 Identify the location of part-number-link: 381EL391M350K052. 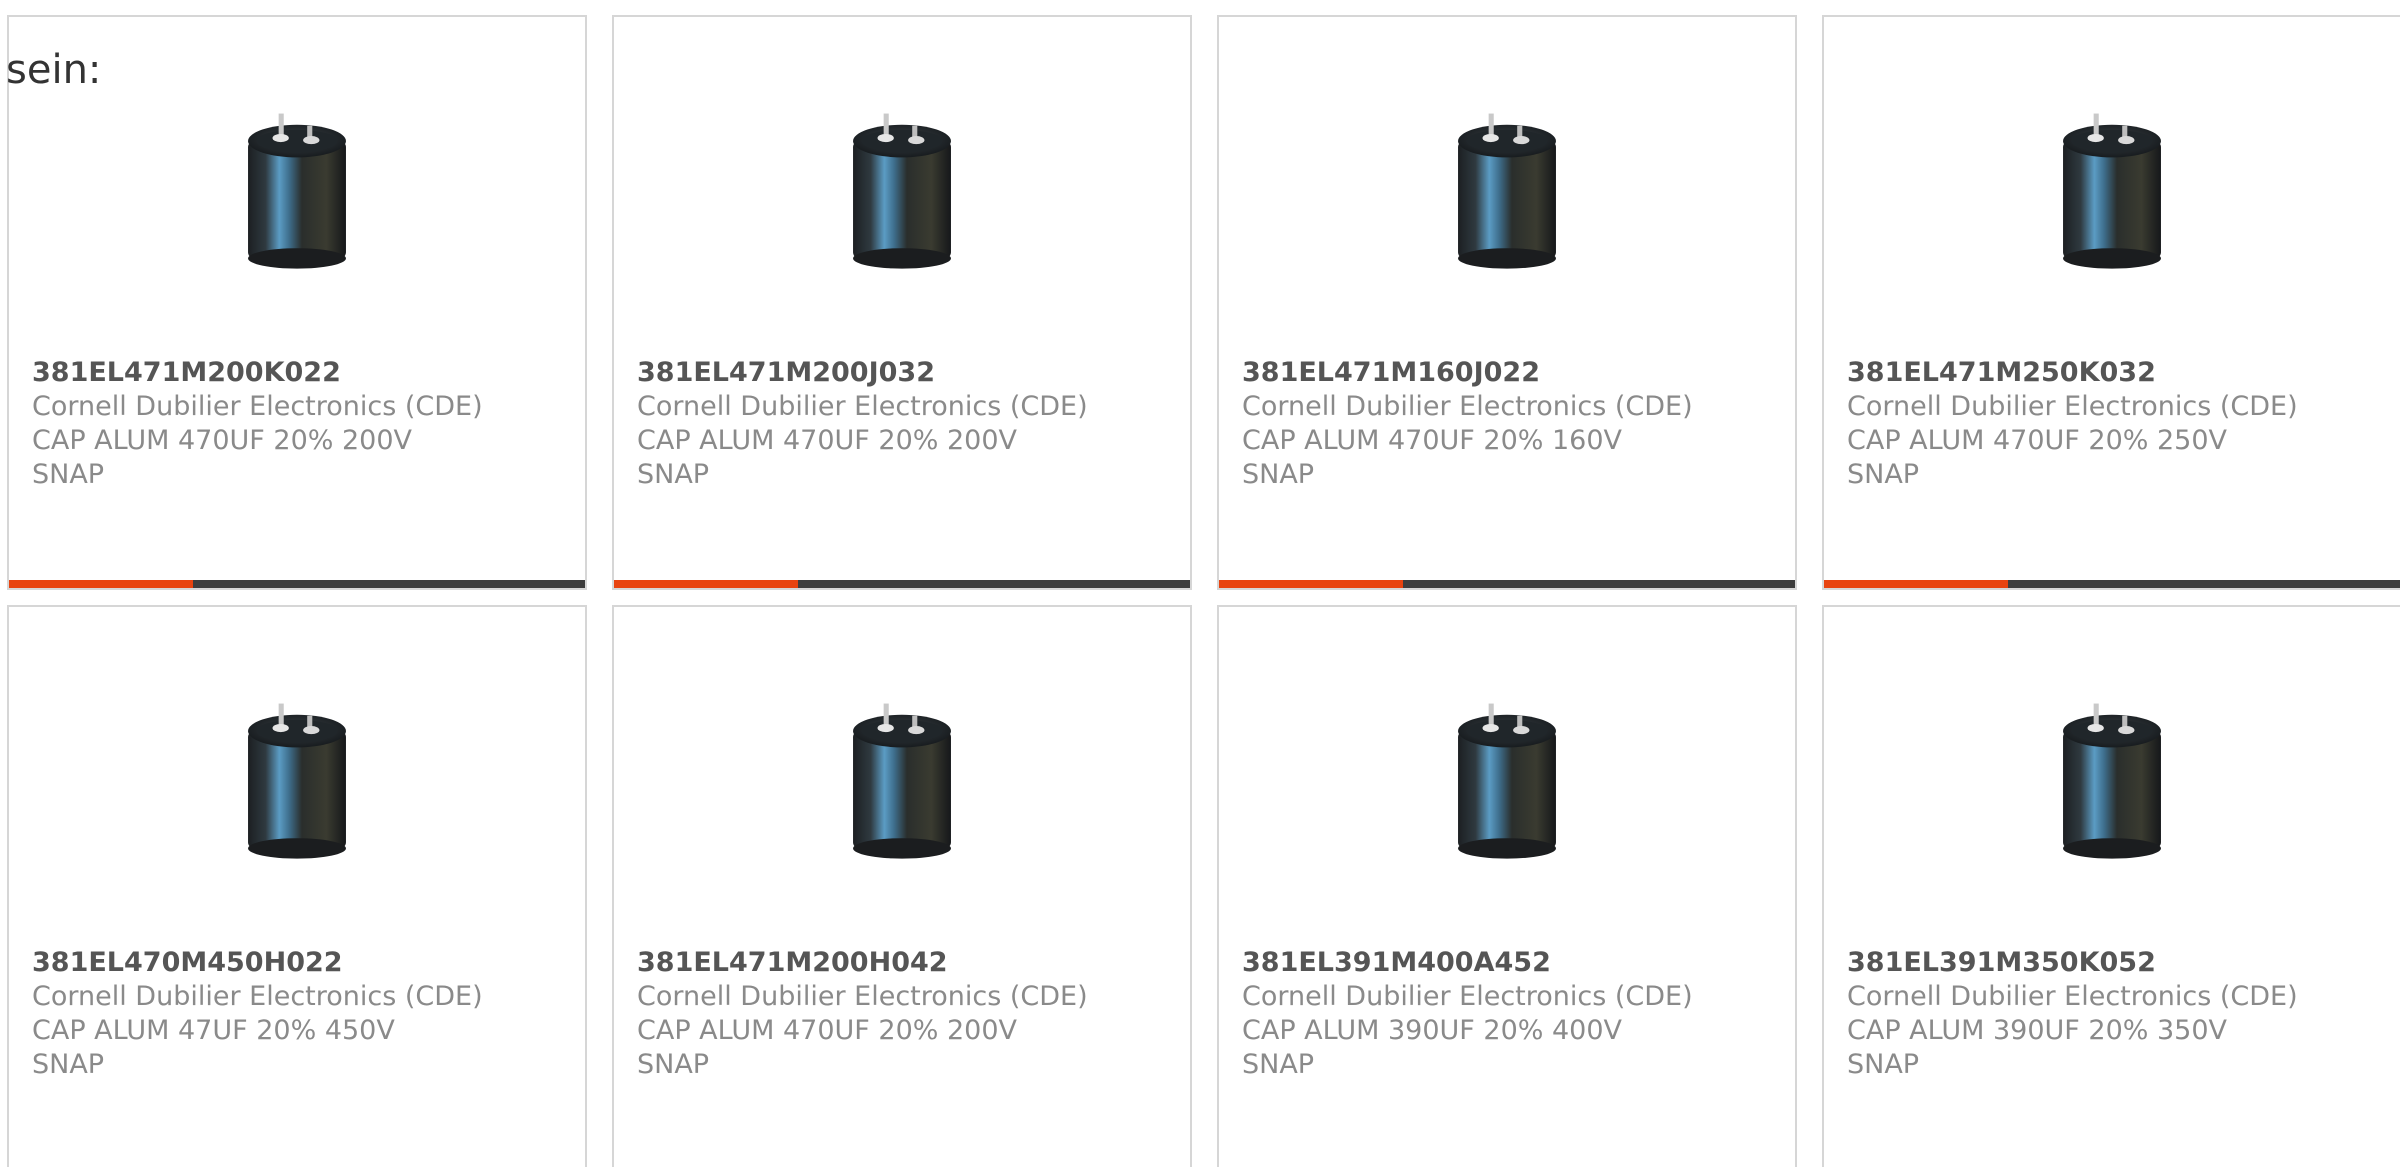
(2107, 963).